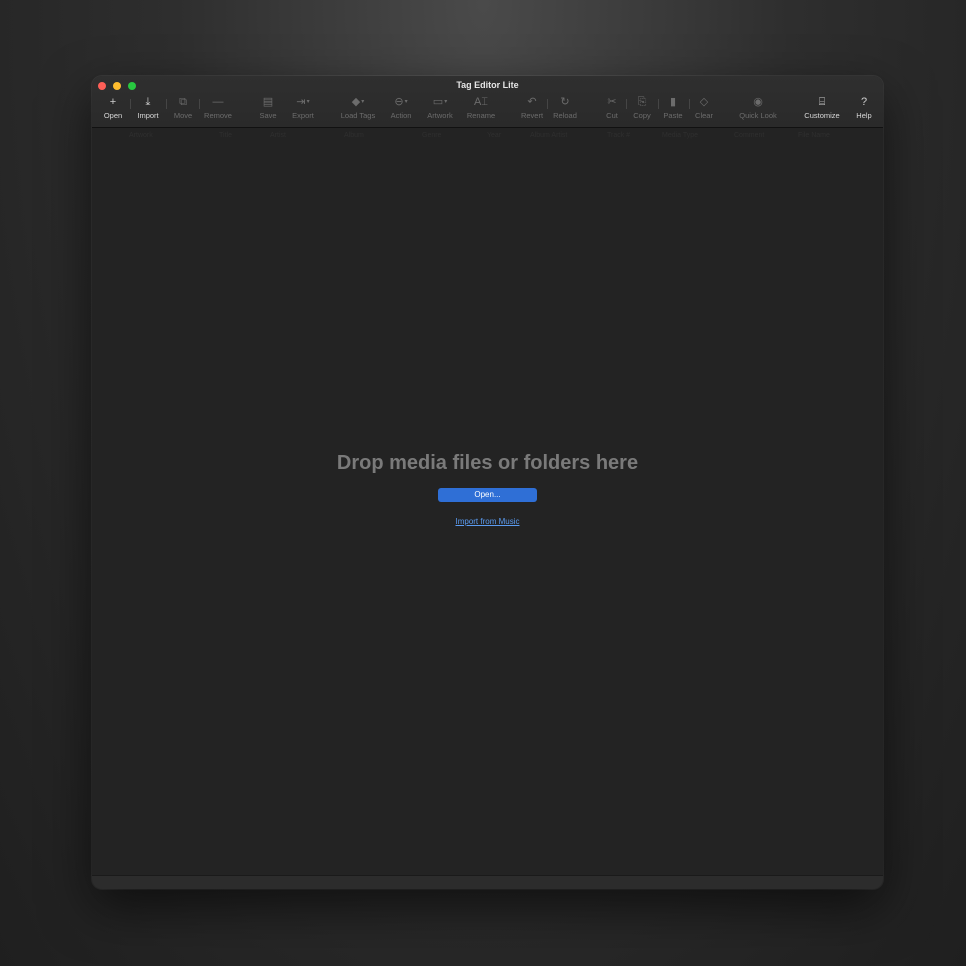  I want to click on toolbar-label: Help, so click(864, 115).